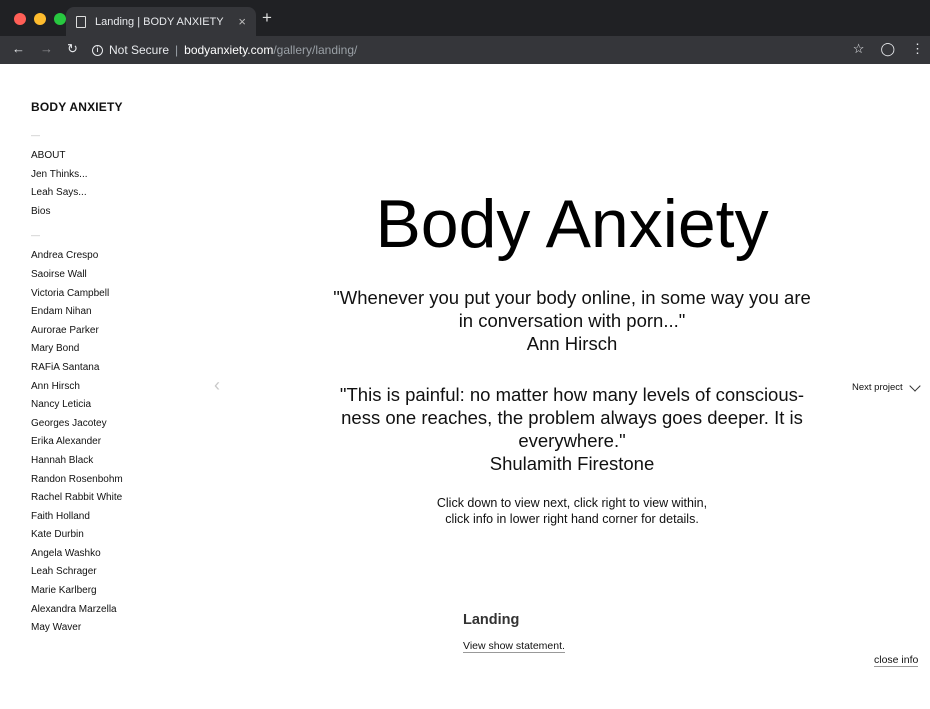 This screenshot has width=930, height=709. I want to click on artist-link: RAFiA Santana, so click(116, 368).